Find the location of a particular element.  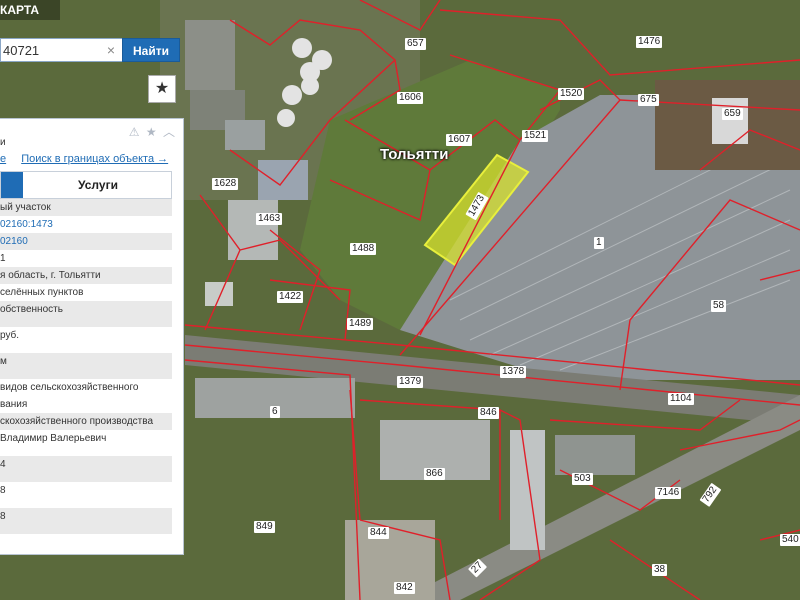

attribute-value: Владимир Валерьевич is located at coordinates (53, 438).